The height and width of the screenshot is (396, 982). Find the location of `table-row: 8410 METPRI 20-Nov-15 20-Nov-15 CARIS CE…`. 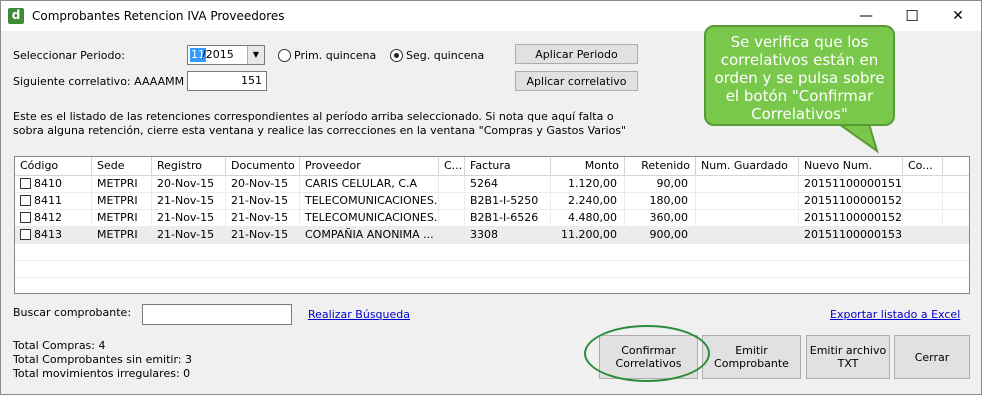

table-row: 8410 METPRI 20-Nov-15 20-Nov-15 CARIS CE… is located at coordinates (492, 184).